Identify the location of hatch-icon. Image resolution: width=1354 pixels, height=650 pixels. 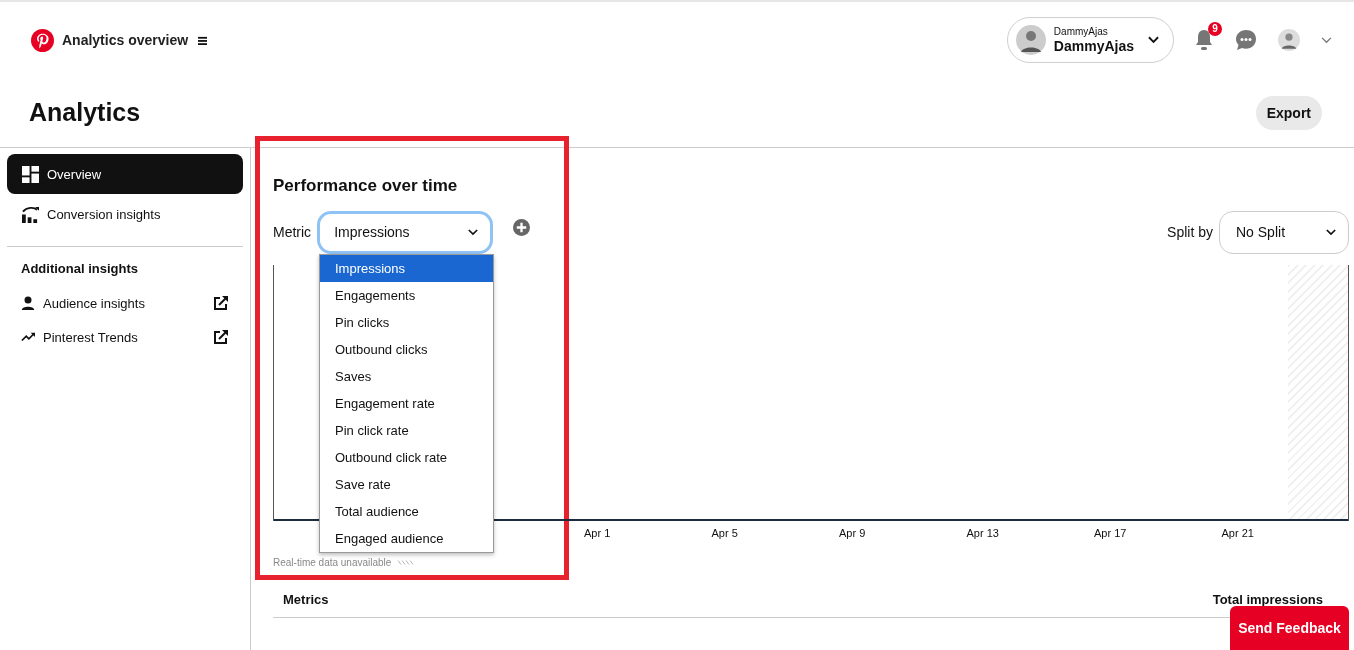
(406, 562).